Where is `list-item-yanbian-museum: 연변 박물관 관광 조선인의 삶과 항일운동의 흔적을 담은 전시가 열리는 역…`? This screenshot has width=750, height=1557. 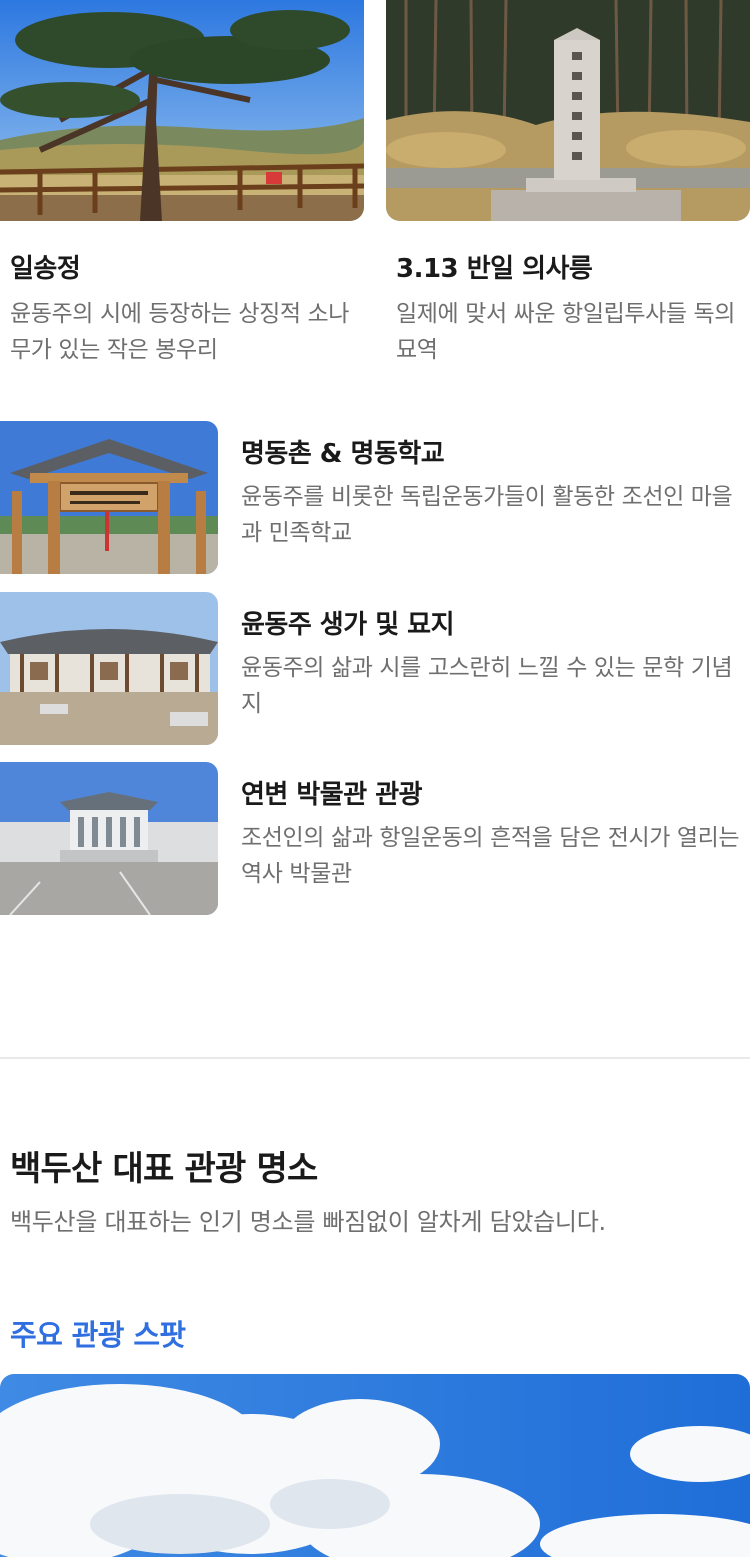 list-item-yanbian-museum: 연변 박물관 관광 조선인의 삶과 항일운동의 흔적을 담은 전시가 열리는 역… is located at coordinates (375, 838).